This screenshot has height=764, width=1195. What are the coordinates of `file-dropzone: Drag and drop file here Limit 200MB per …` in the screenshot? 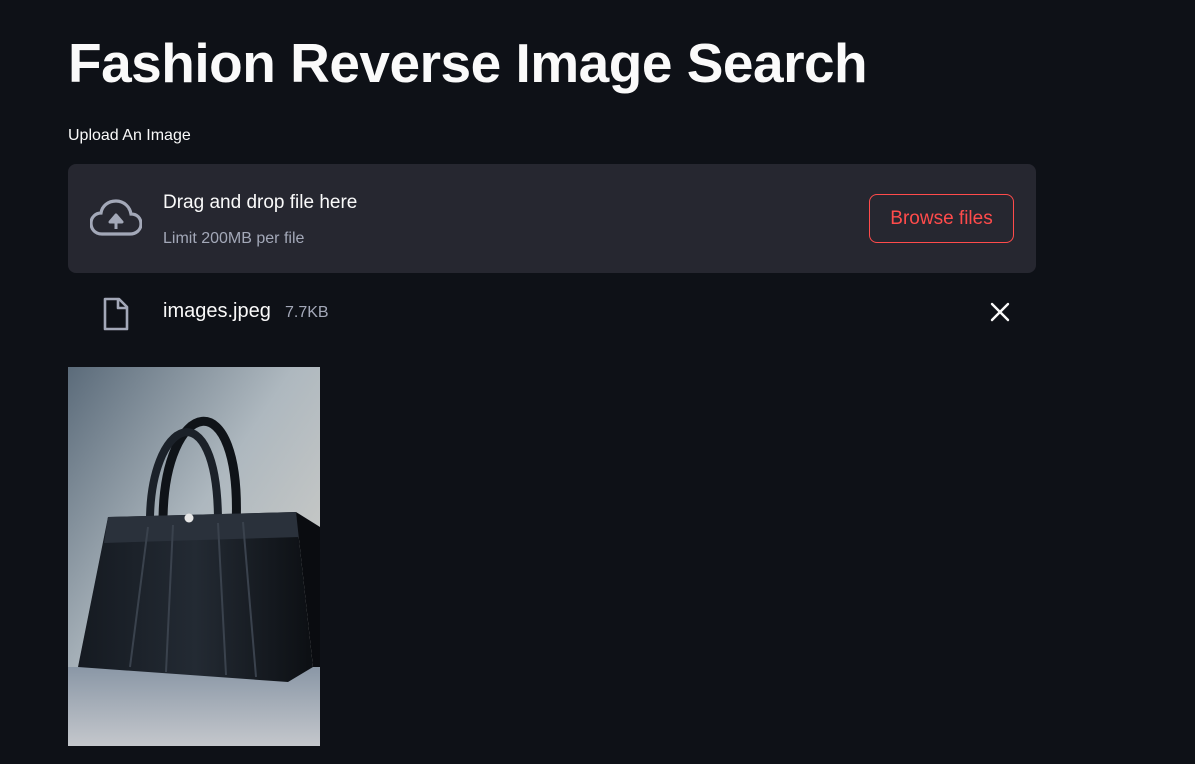 It's located at (552, 218).